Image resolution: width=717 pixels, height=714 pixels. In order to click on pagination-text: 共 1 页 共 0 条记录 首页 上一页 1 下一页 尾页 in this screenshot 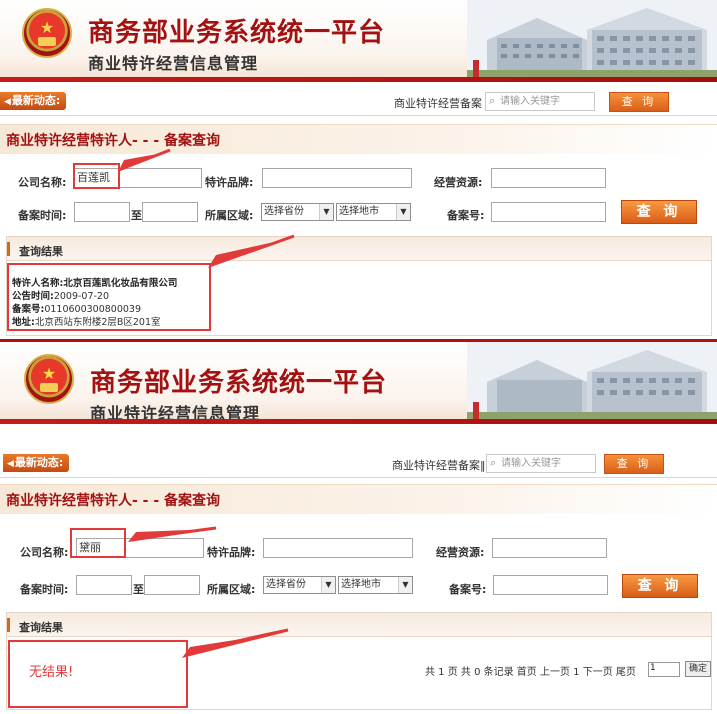, I will do `click(530, 670)`.